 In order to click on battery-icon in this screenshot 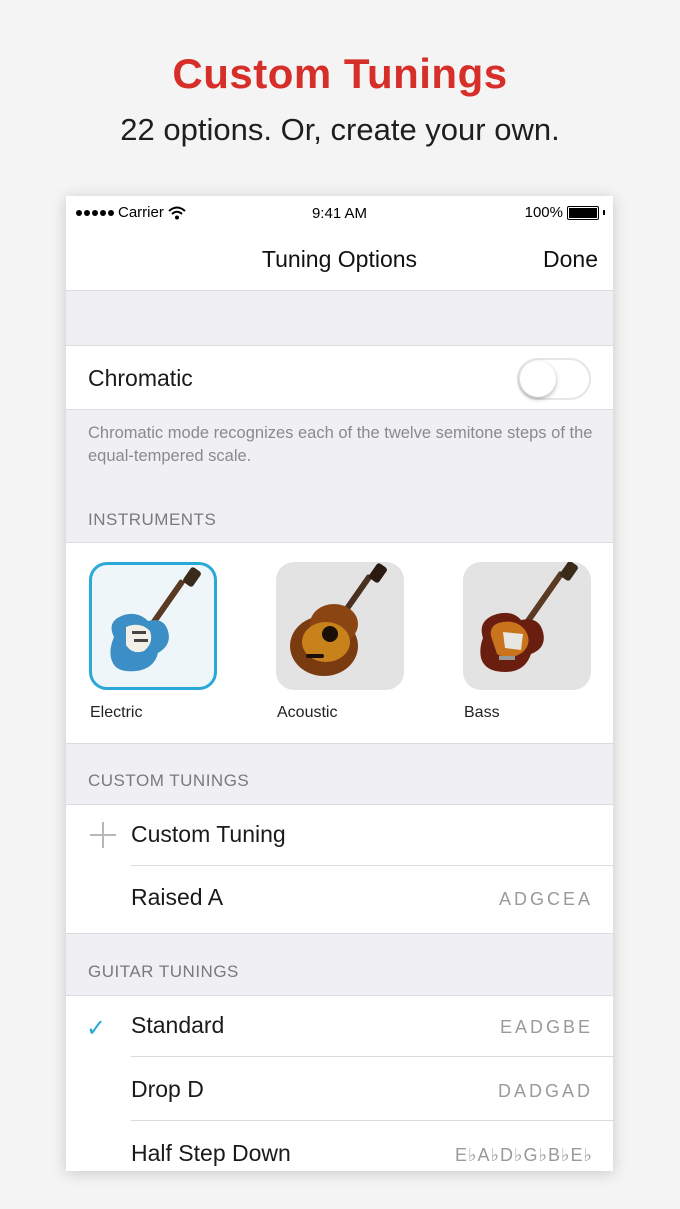, I will do `click(583, 212)`.